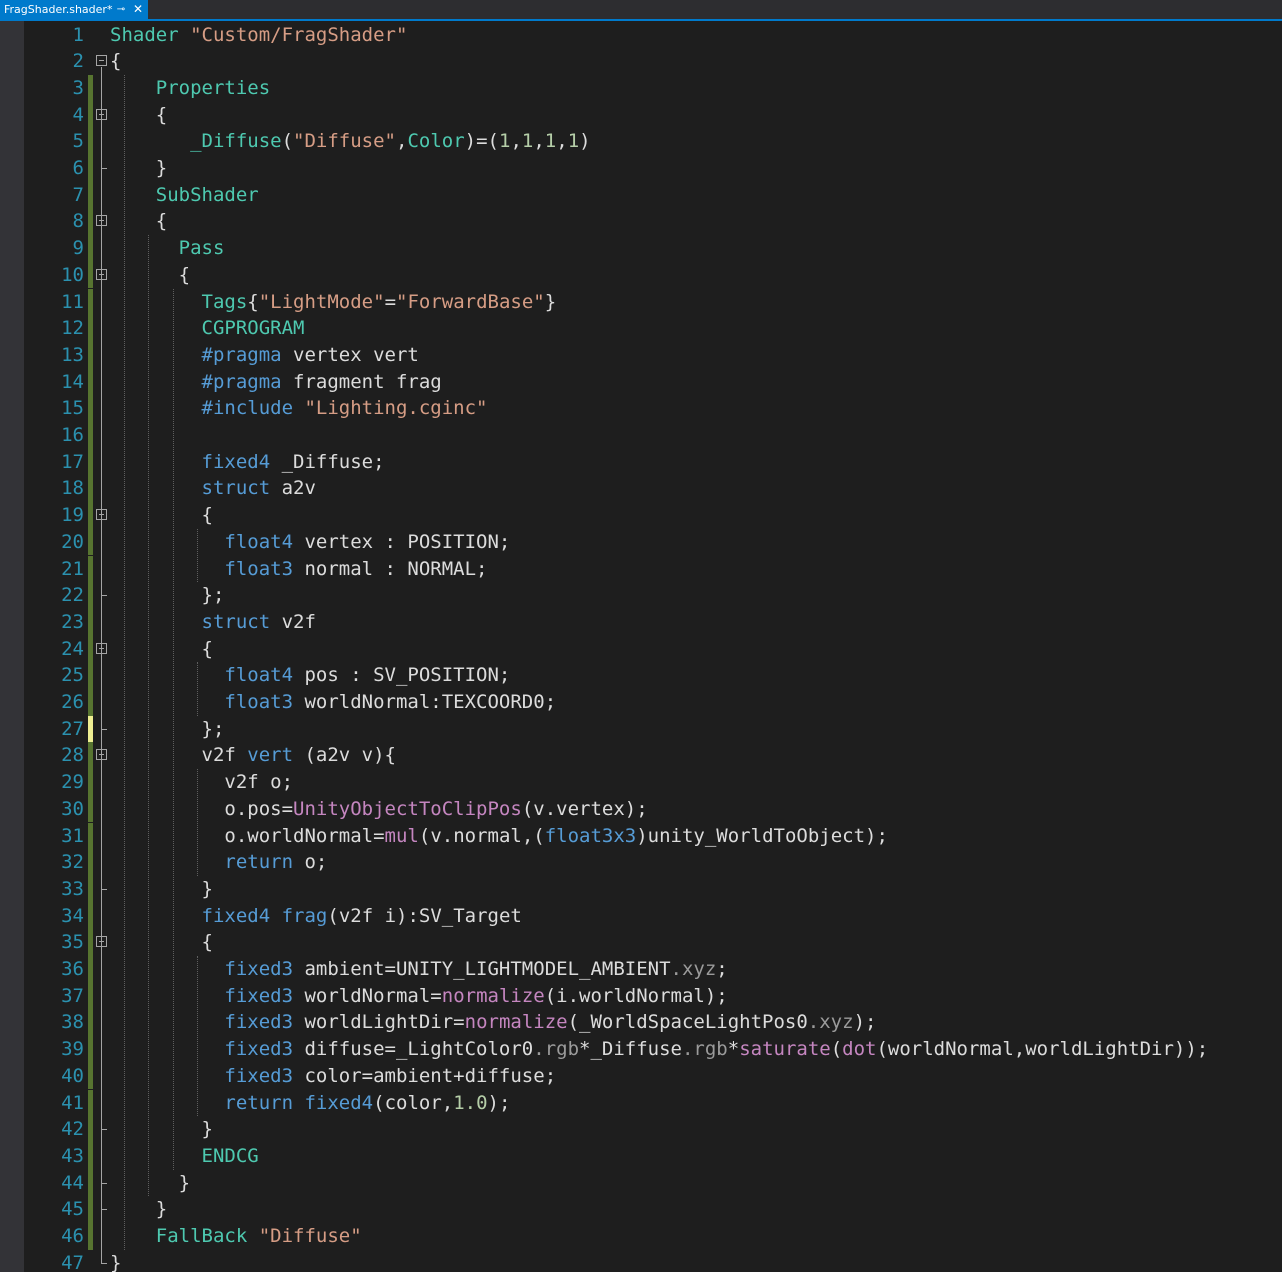 The height and width of the screenshot is (1272, 1282). I want to click on code-line: 32 return o;, so click(653, 862).